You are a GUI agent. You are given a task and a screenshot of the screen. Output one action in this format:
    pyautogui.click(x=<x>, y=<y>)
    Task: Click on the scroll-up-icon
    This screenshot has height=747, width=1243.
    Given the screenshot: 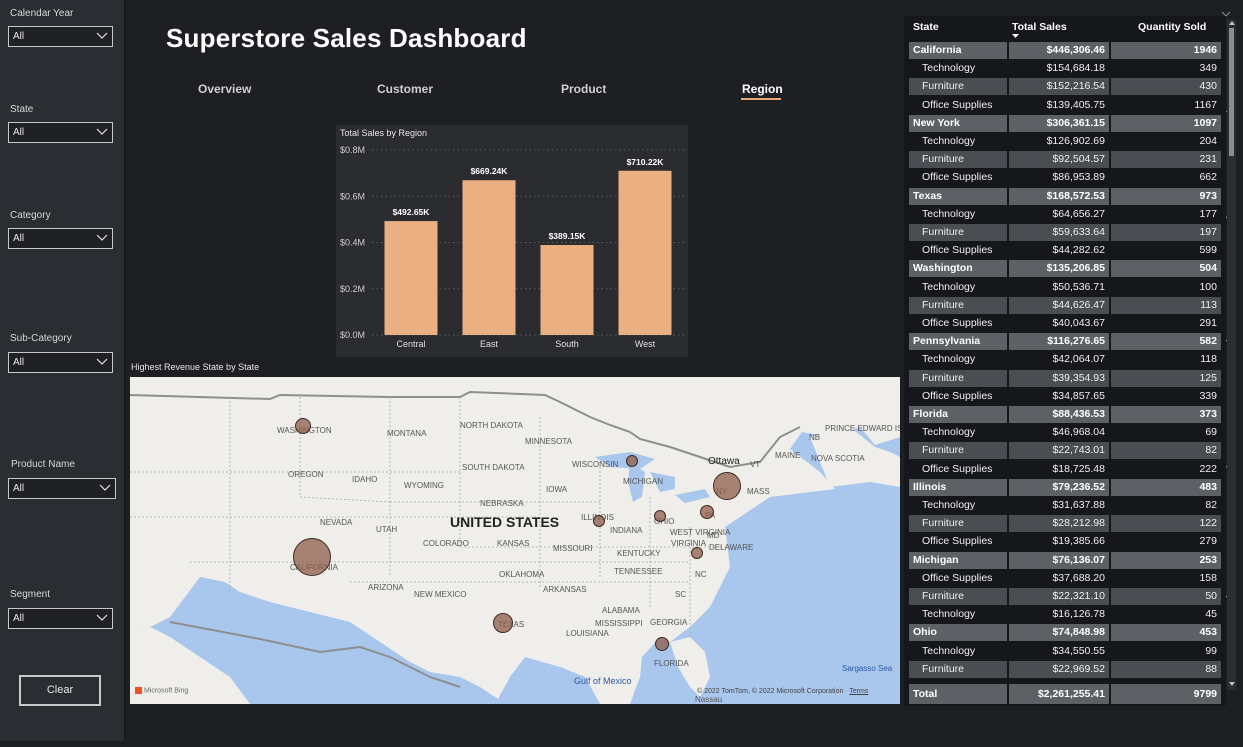 What is the action you would take?
    pyautogui.click(x=1232, y=23)
    